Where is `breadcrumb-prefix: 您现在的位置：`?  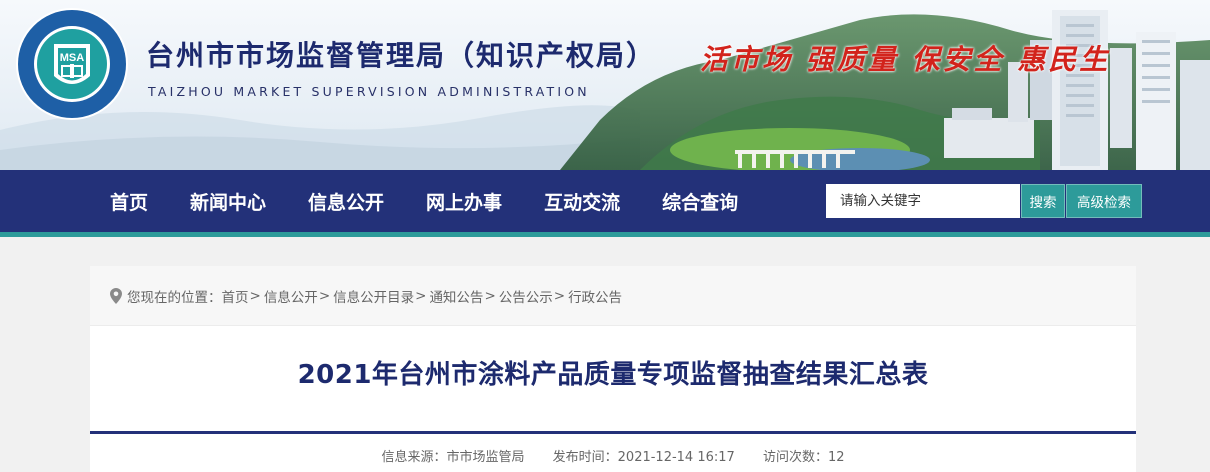
breadcrumb-prefix: 您现在的位置： is located at coordinates (174, 297).